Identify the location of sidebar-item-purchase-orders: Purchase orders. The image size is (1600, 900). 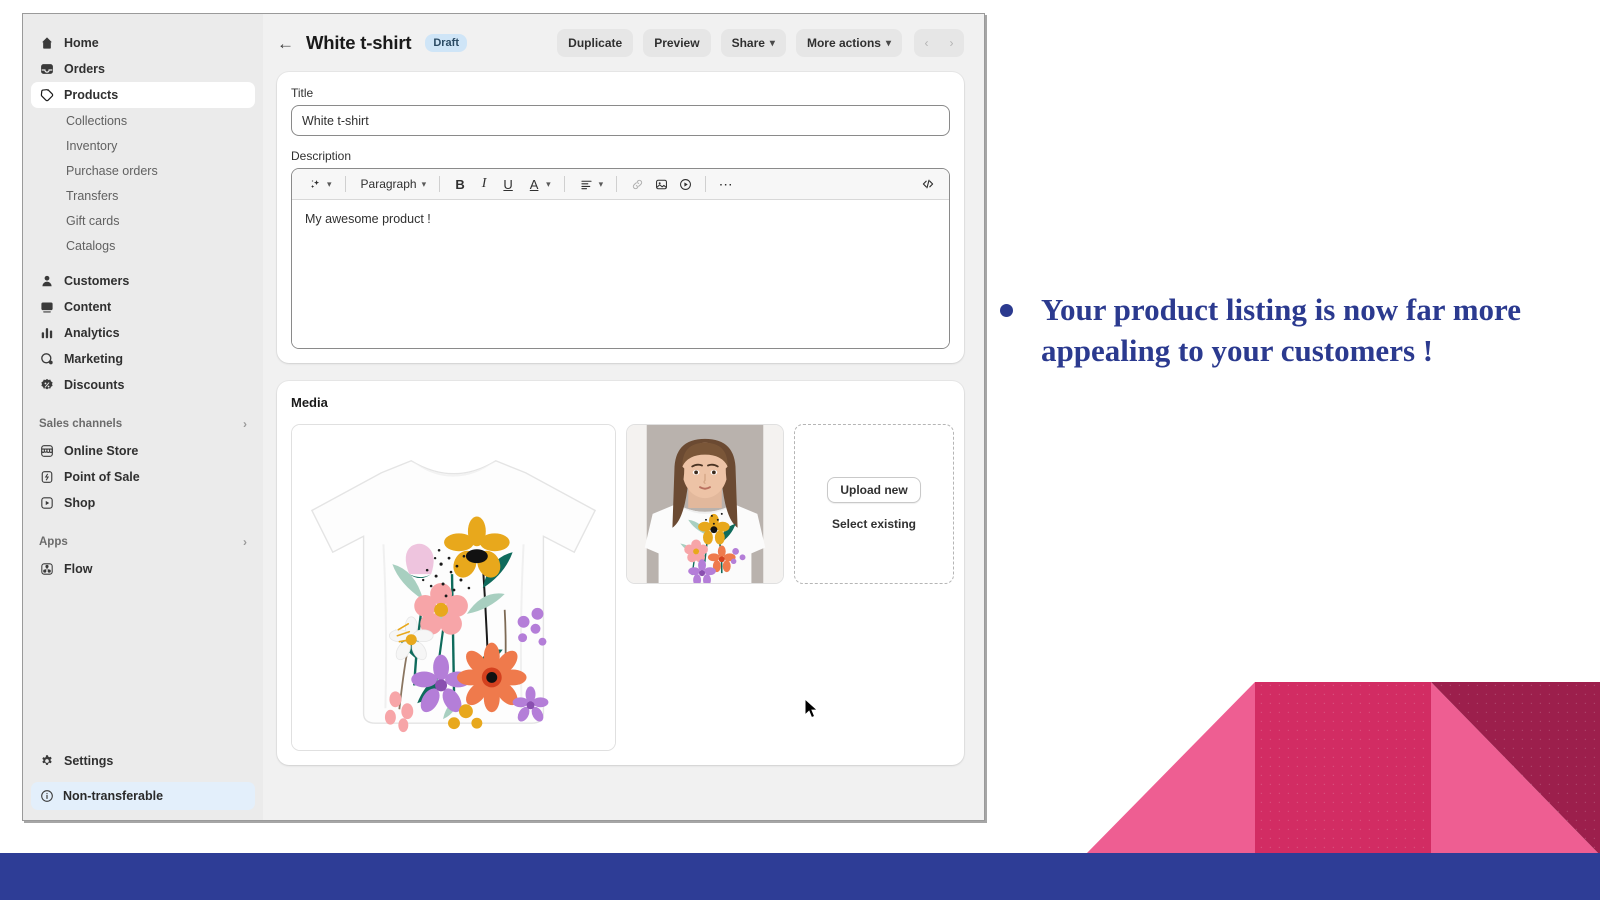
(143, 170).